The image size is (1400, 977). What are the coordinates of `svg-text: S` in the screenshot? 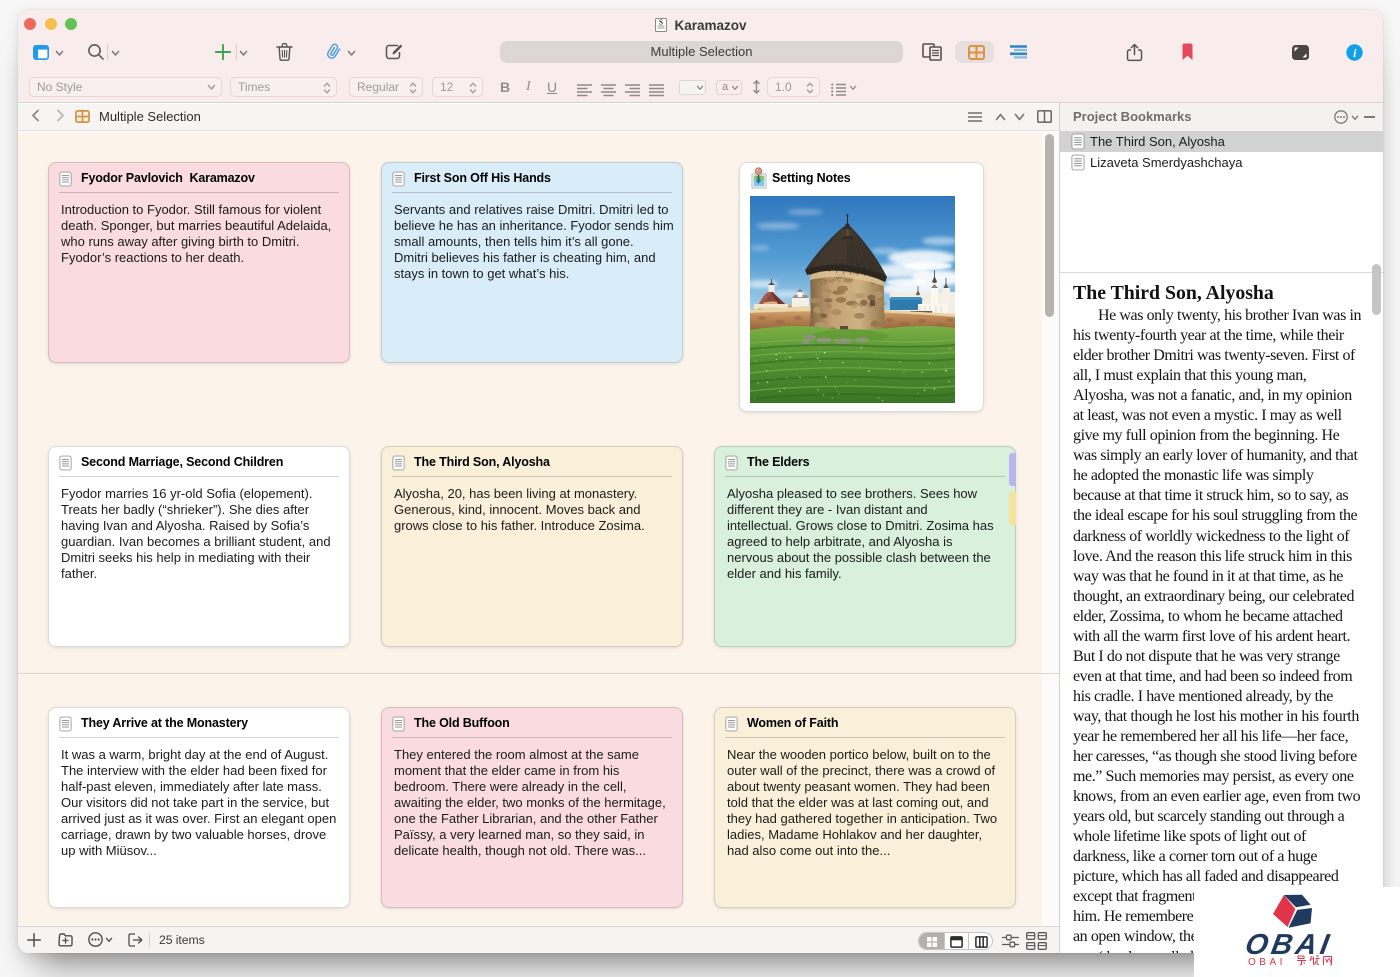 It's located at (662, 23).